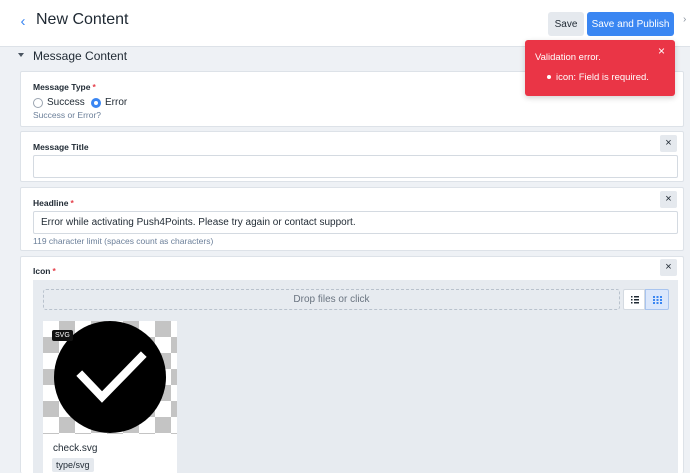 Image resolution: width=690 pixels, height=473 pixels. What do you see at coordinates (53, 203) in the screenshot?
I see `field-label: Headline *` at bounding box center [53, 203].